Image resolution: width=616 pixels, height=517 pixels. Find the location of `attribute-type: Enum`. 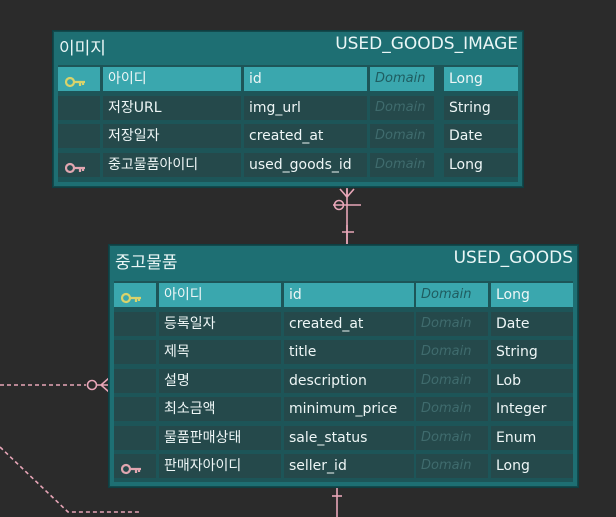

attribute-type: Enum is located at coordinates (532, 437).